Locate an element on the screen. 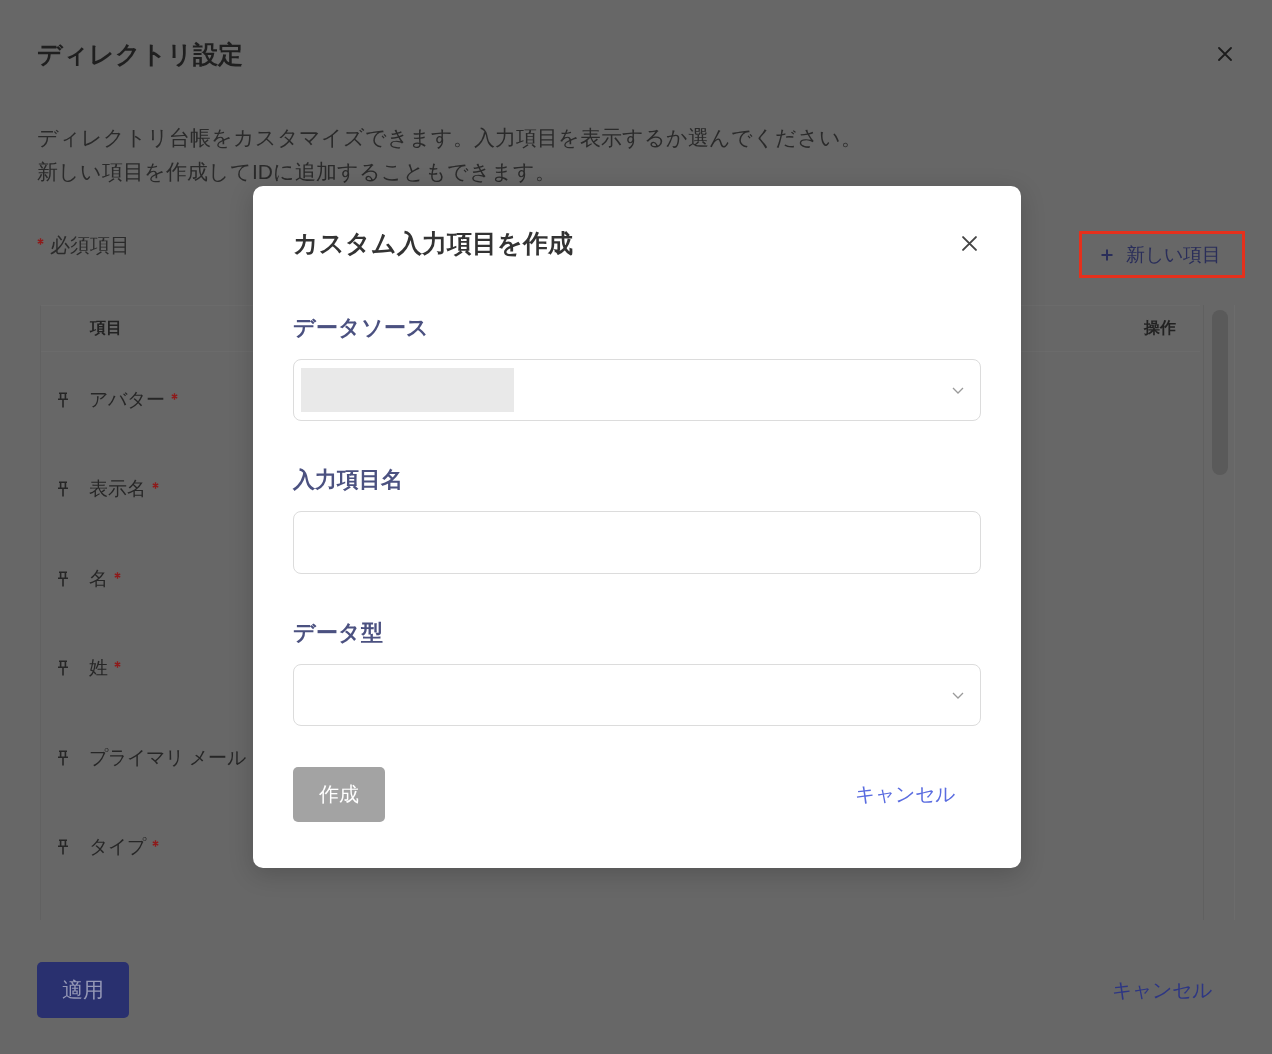 The image size is (1272, 1054). column-header: 操作 is located at coordinates (1160, 328).